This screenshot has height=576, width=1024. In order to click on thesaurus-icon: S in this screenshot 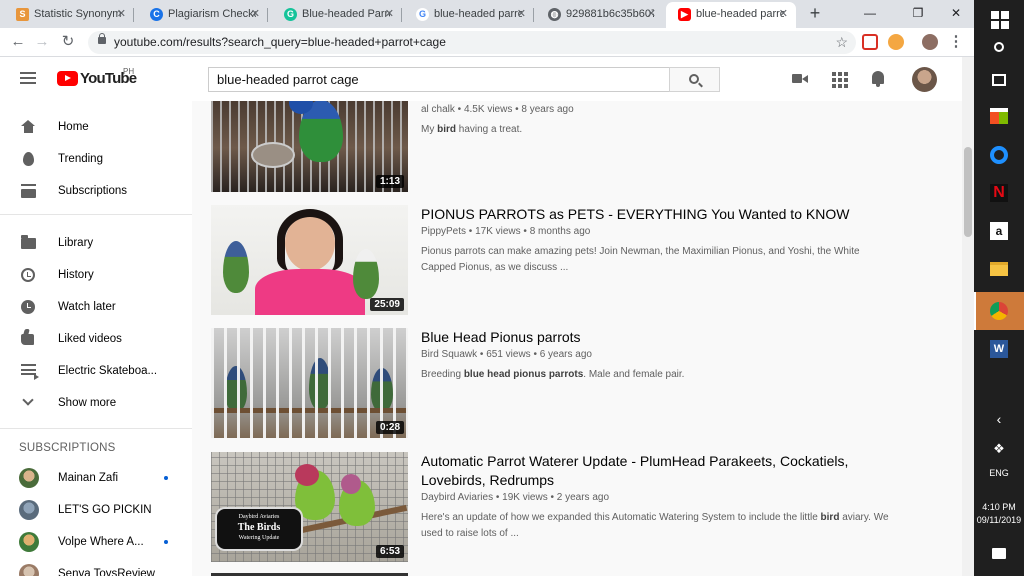, I will do `click(22, 14)`.